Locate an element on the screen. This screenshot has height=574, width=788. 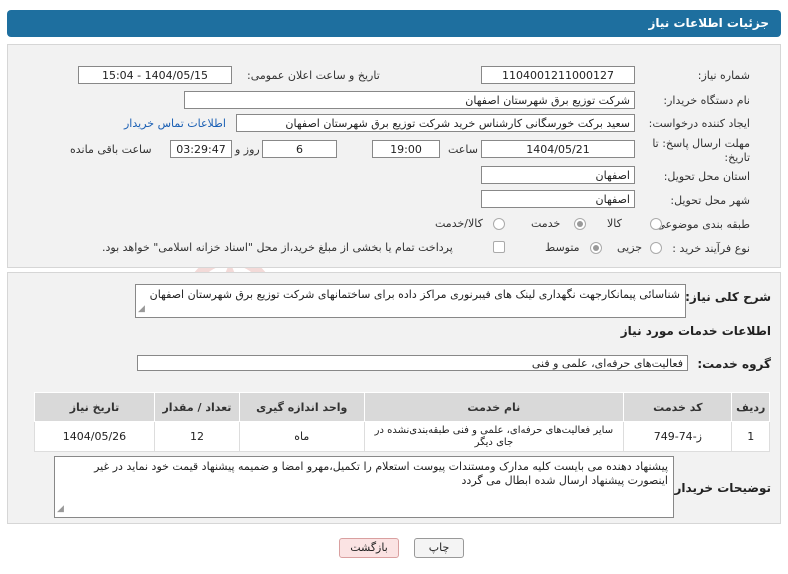
deadline-date-field: 1404/05/21 is located at coordinates (558, 149).